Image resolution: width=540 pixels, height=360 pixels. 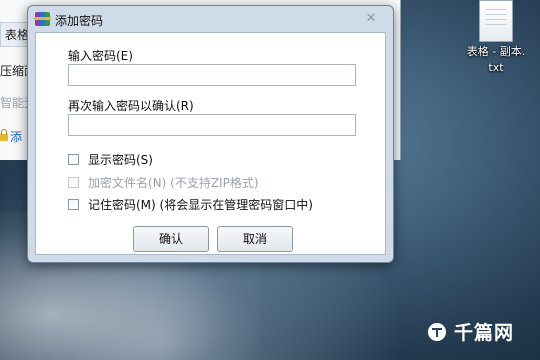 What do you see at coordinates (4, 135) in the screenshot?
I see `lock-icon` at bounding box center [4, 135].